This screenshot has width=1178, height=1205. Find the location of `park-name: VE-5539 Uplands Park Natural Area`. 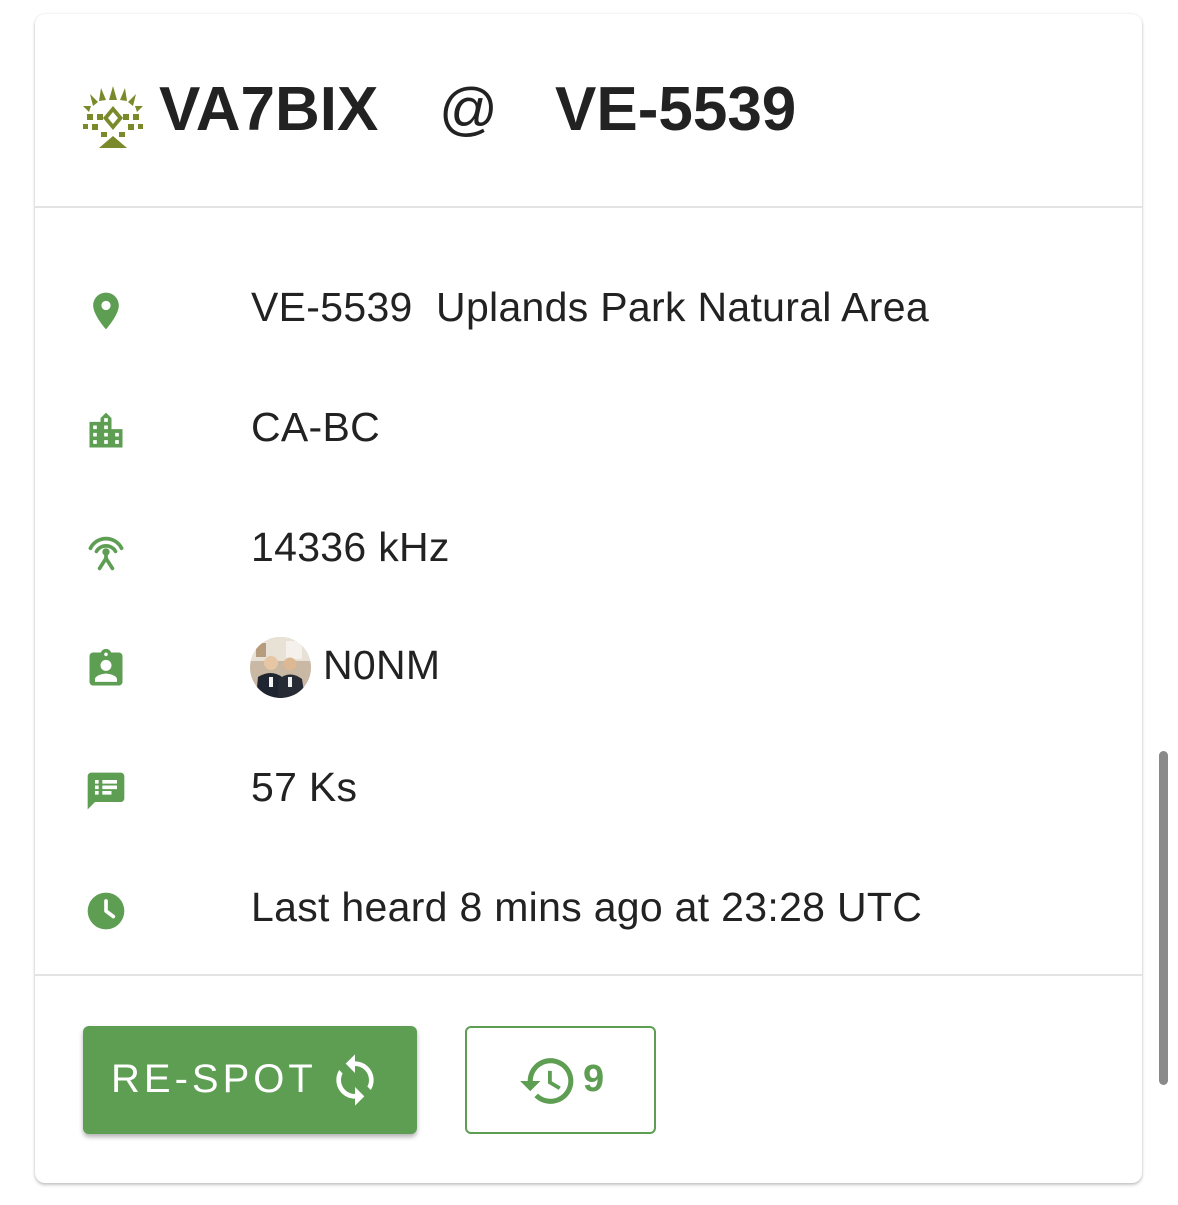

park-name: VE-5539 Uplands Park Natural Area is located at coordinates (590, 307).